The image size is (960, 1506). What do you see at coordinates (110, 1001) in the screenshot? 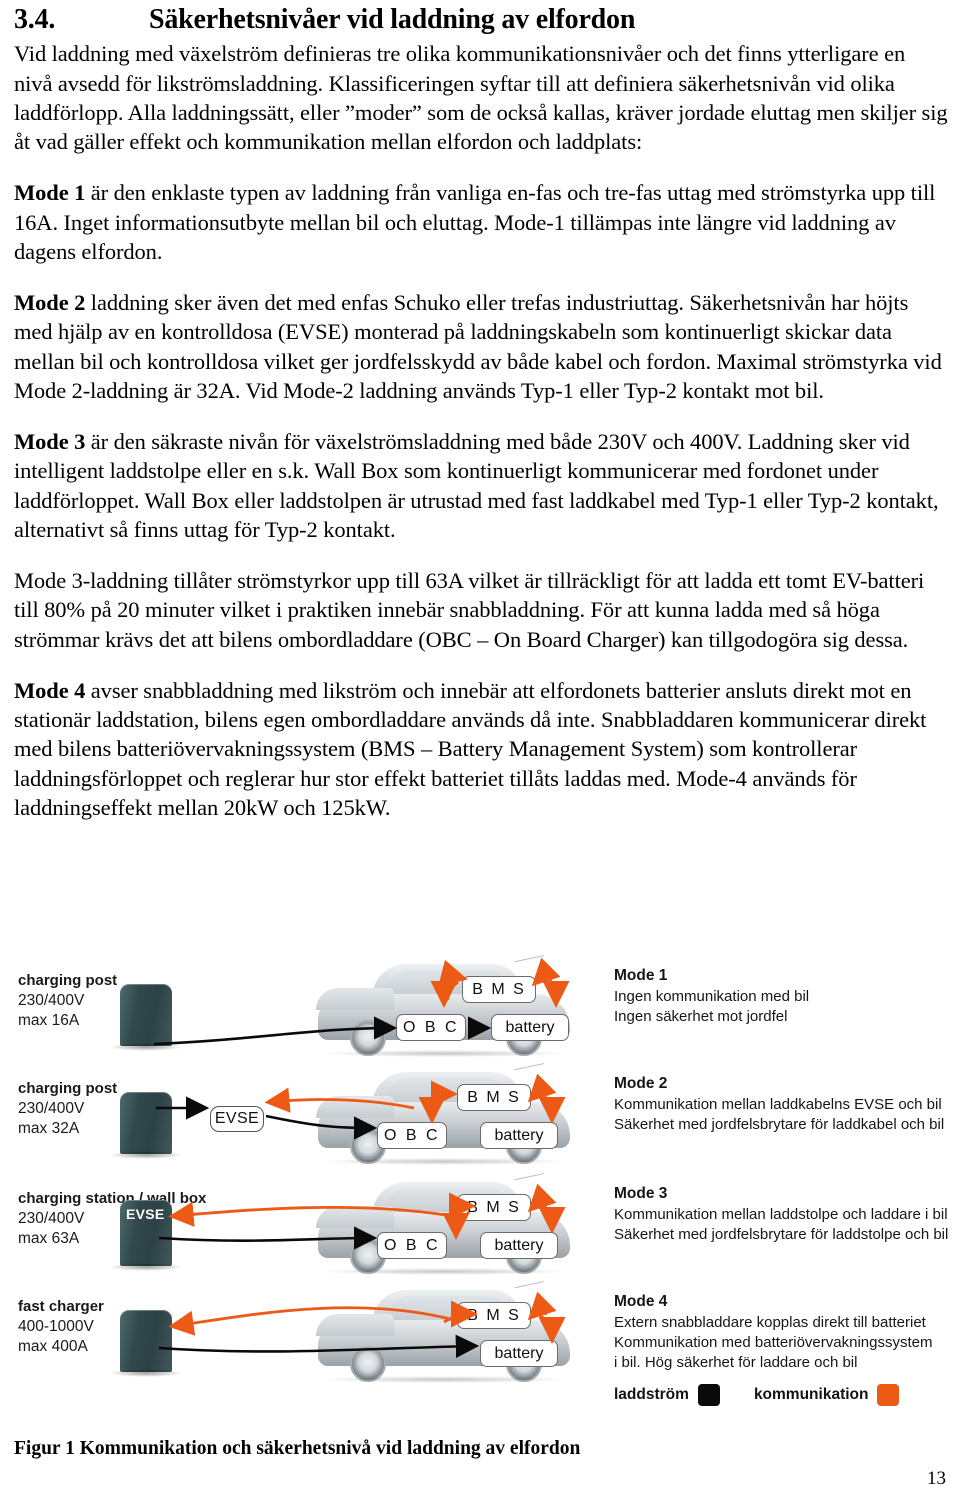
I see `source-label-mode1: charging post 230/400V max 16A` at bounding box center [110, 1001].